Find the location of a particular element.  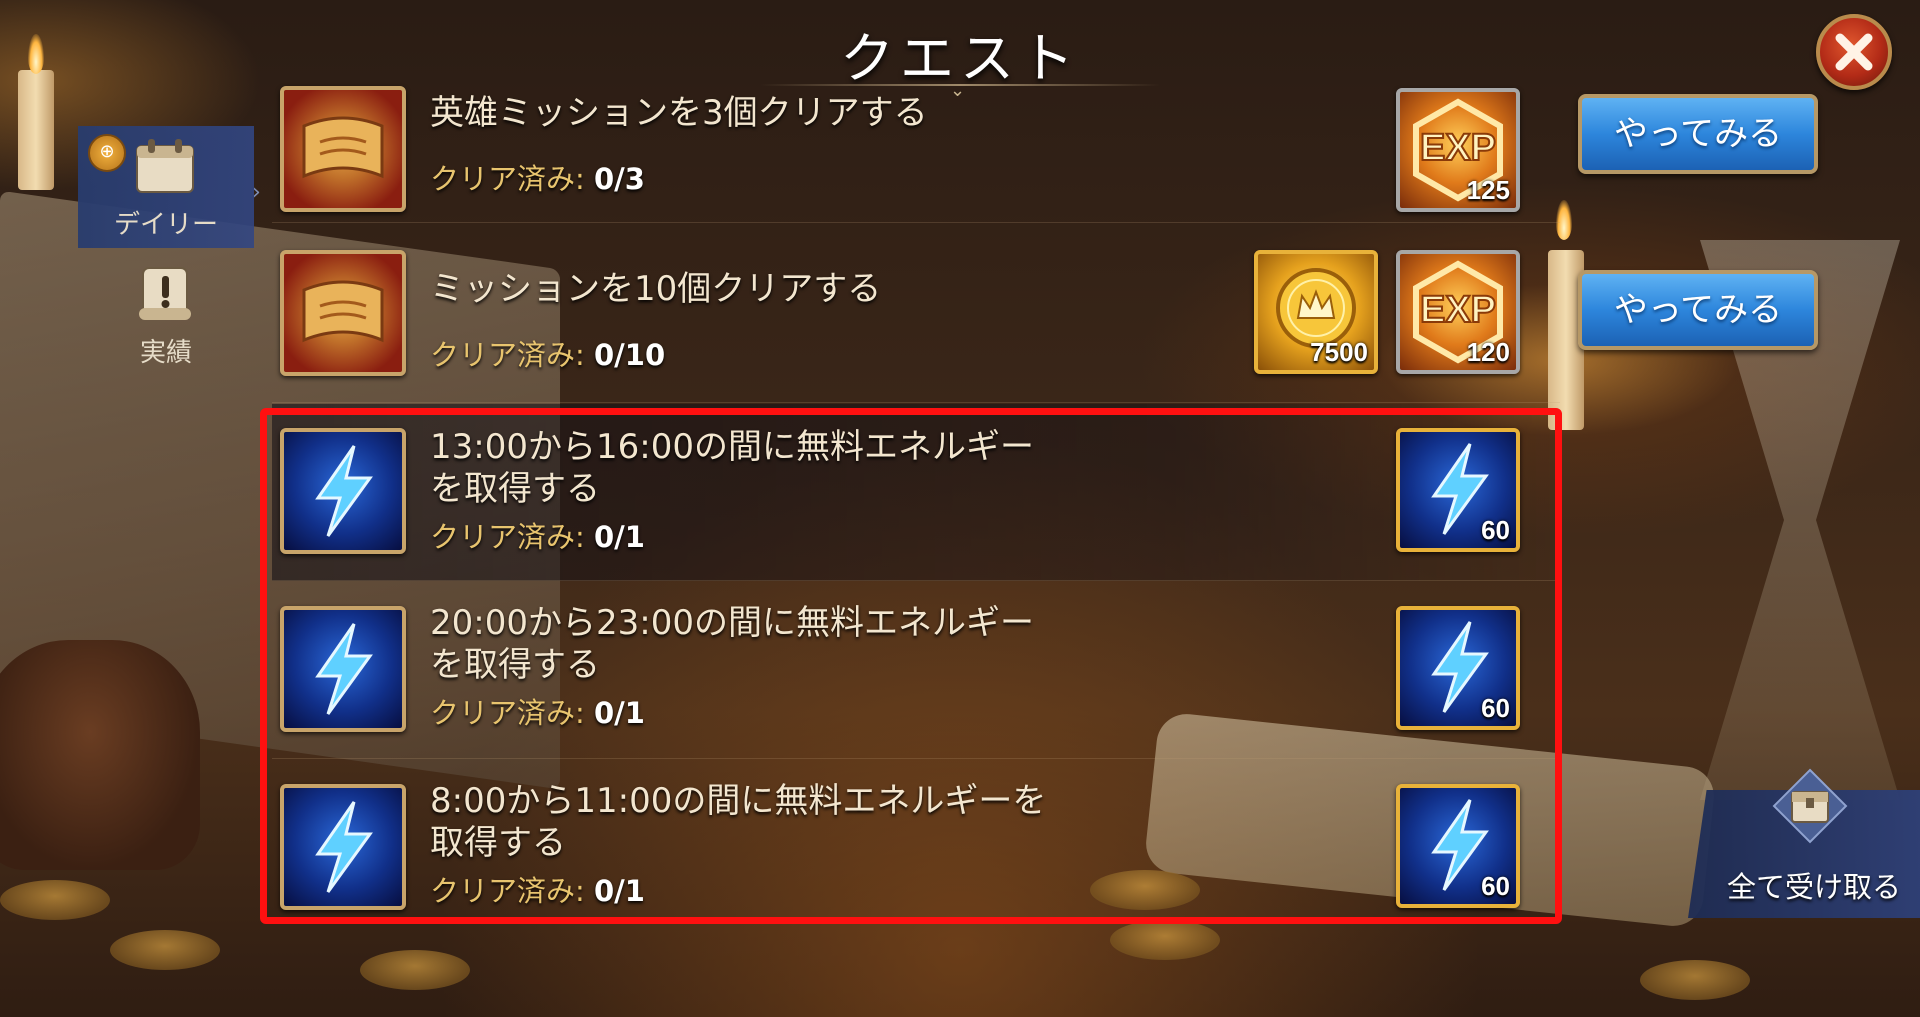

reward-amount: 120 is located at coordinates (1488, 352).